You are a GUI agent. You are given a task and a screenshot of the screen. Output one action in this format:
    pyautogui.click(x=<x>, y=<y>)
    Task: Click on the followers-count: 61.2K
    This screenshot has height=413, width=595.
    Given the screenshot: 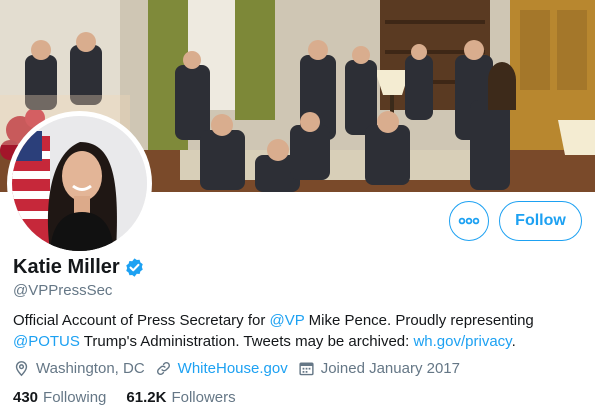 What is the action you would take?
    pyautogui.click(x=146, y=397)
    